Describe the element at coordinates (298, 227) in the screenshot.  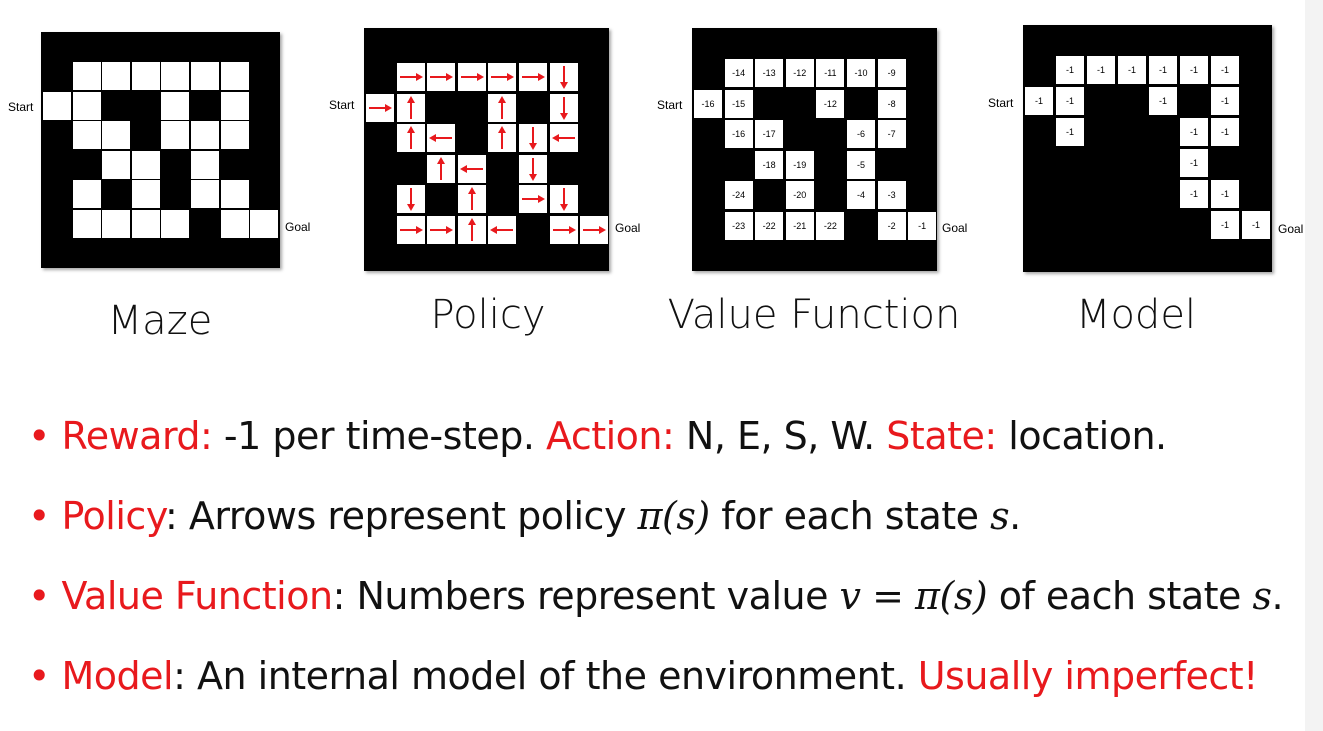
I see `maze-goal-label: Goal` at that location.